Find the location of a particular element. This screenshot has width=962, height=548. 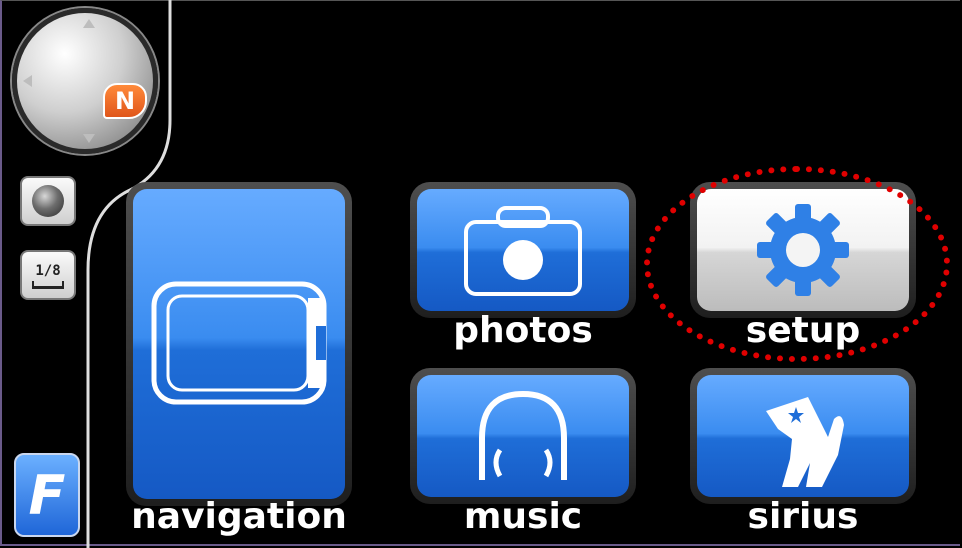

gps-status-icon is located at coordinates (48, 201).